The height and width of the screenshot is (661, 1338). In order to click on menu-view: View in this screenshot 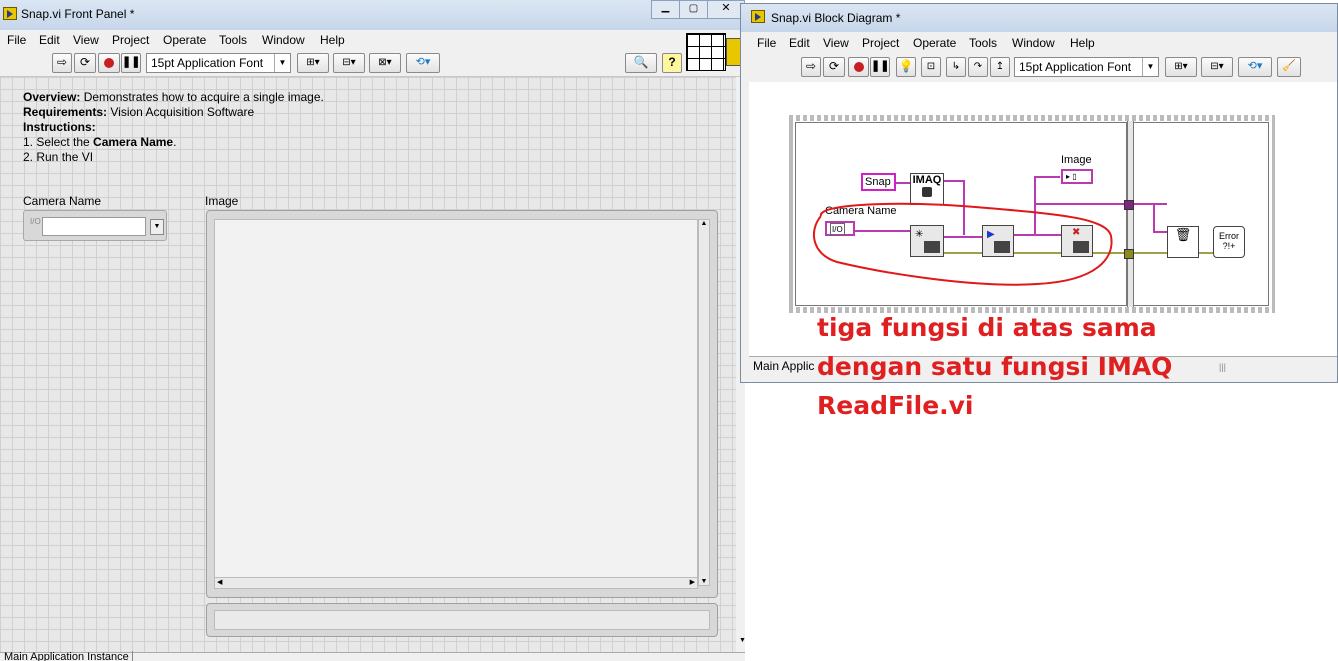, I will do `click(86, 40)`.